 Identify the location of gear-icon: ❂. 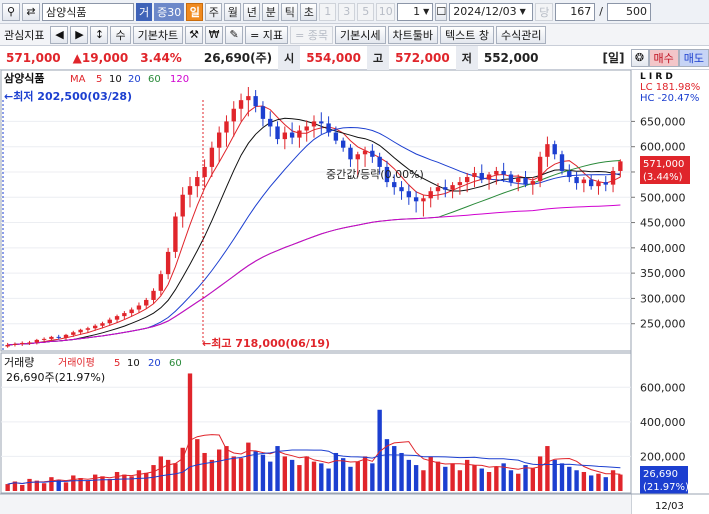
(639, 57).